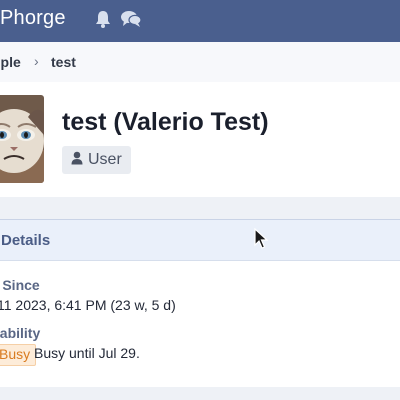  I want to click on breadcrumb: ople › test, so click(200, 62).